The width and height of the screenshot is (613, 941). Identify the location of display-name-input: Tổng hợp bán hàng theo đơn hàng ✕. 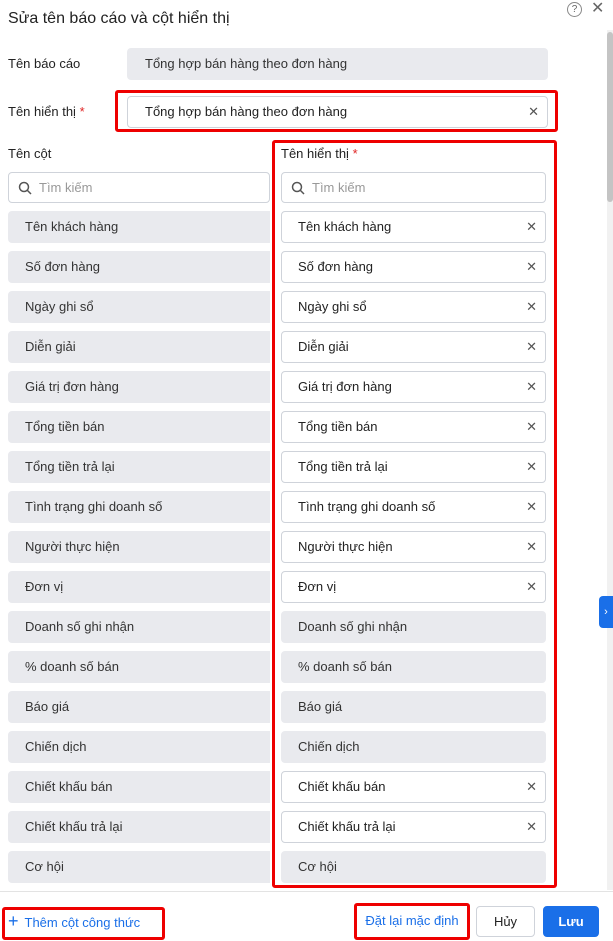
(337, 112).